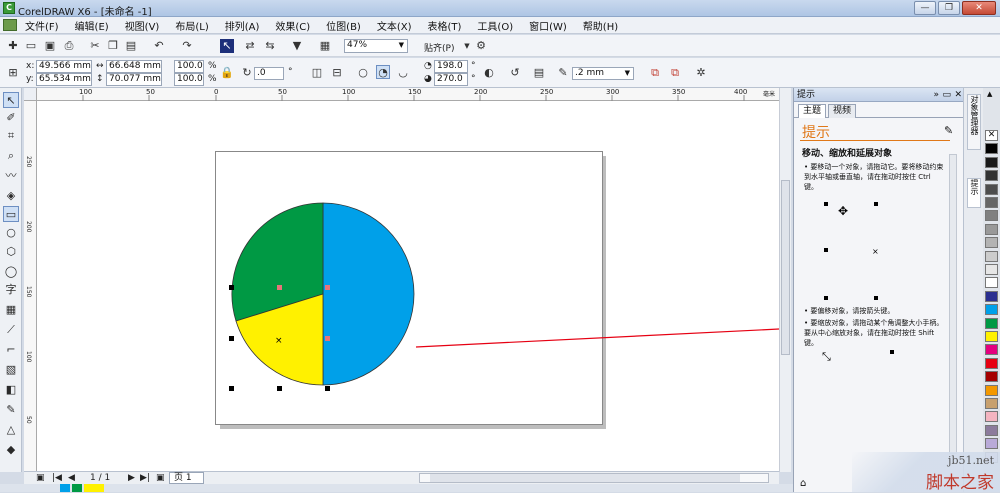 The image size is (1000, 493). I want to click on prev-page-icon: ◀, so click(71, 478).